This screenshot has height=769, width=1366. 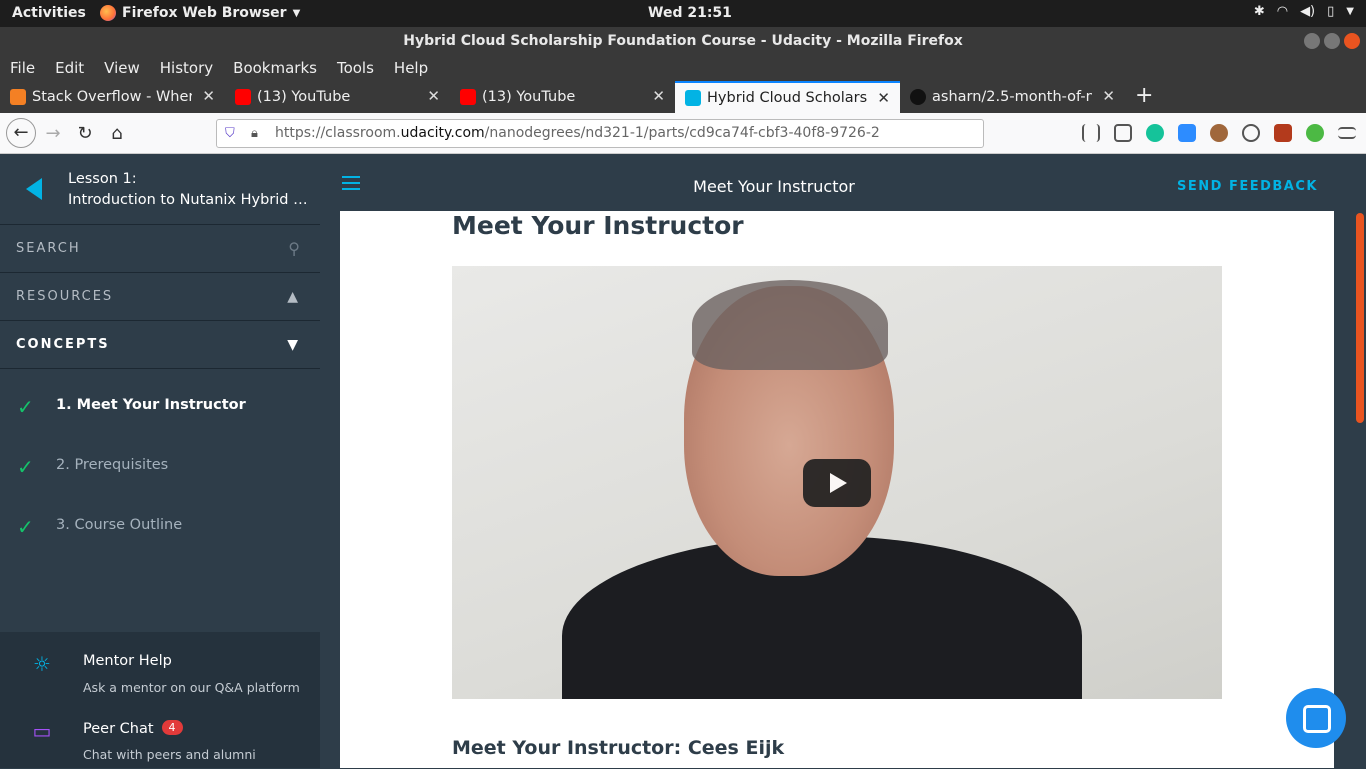 What do you see at coordinates (69, 68) in the screenshot?
I see `menu-edit: Edit` at bounding box center [69, 68].